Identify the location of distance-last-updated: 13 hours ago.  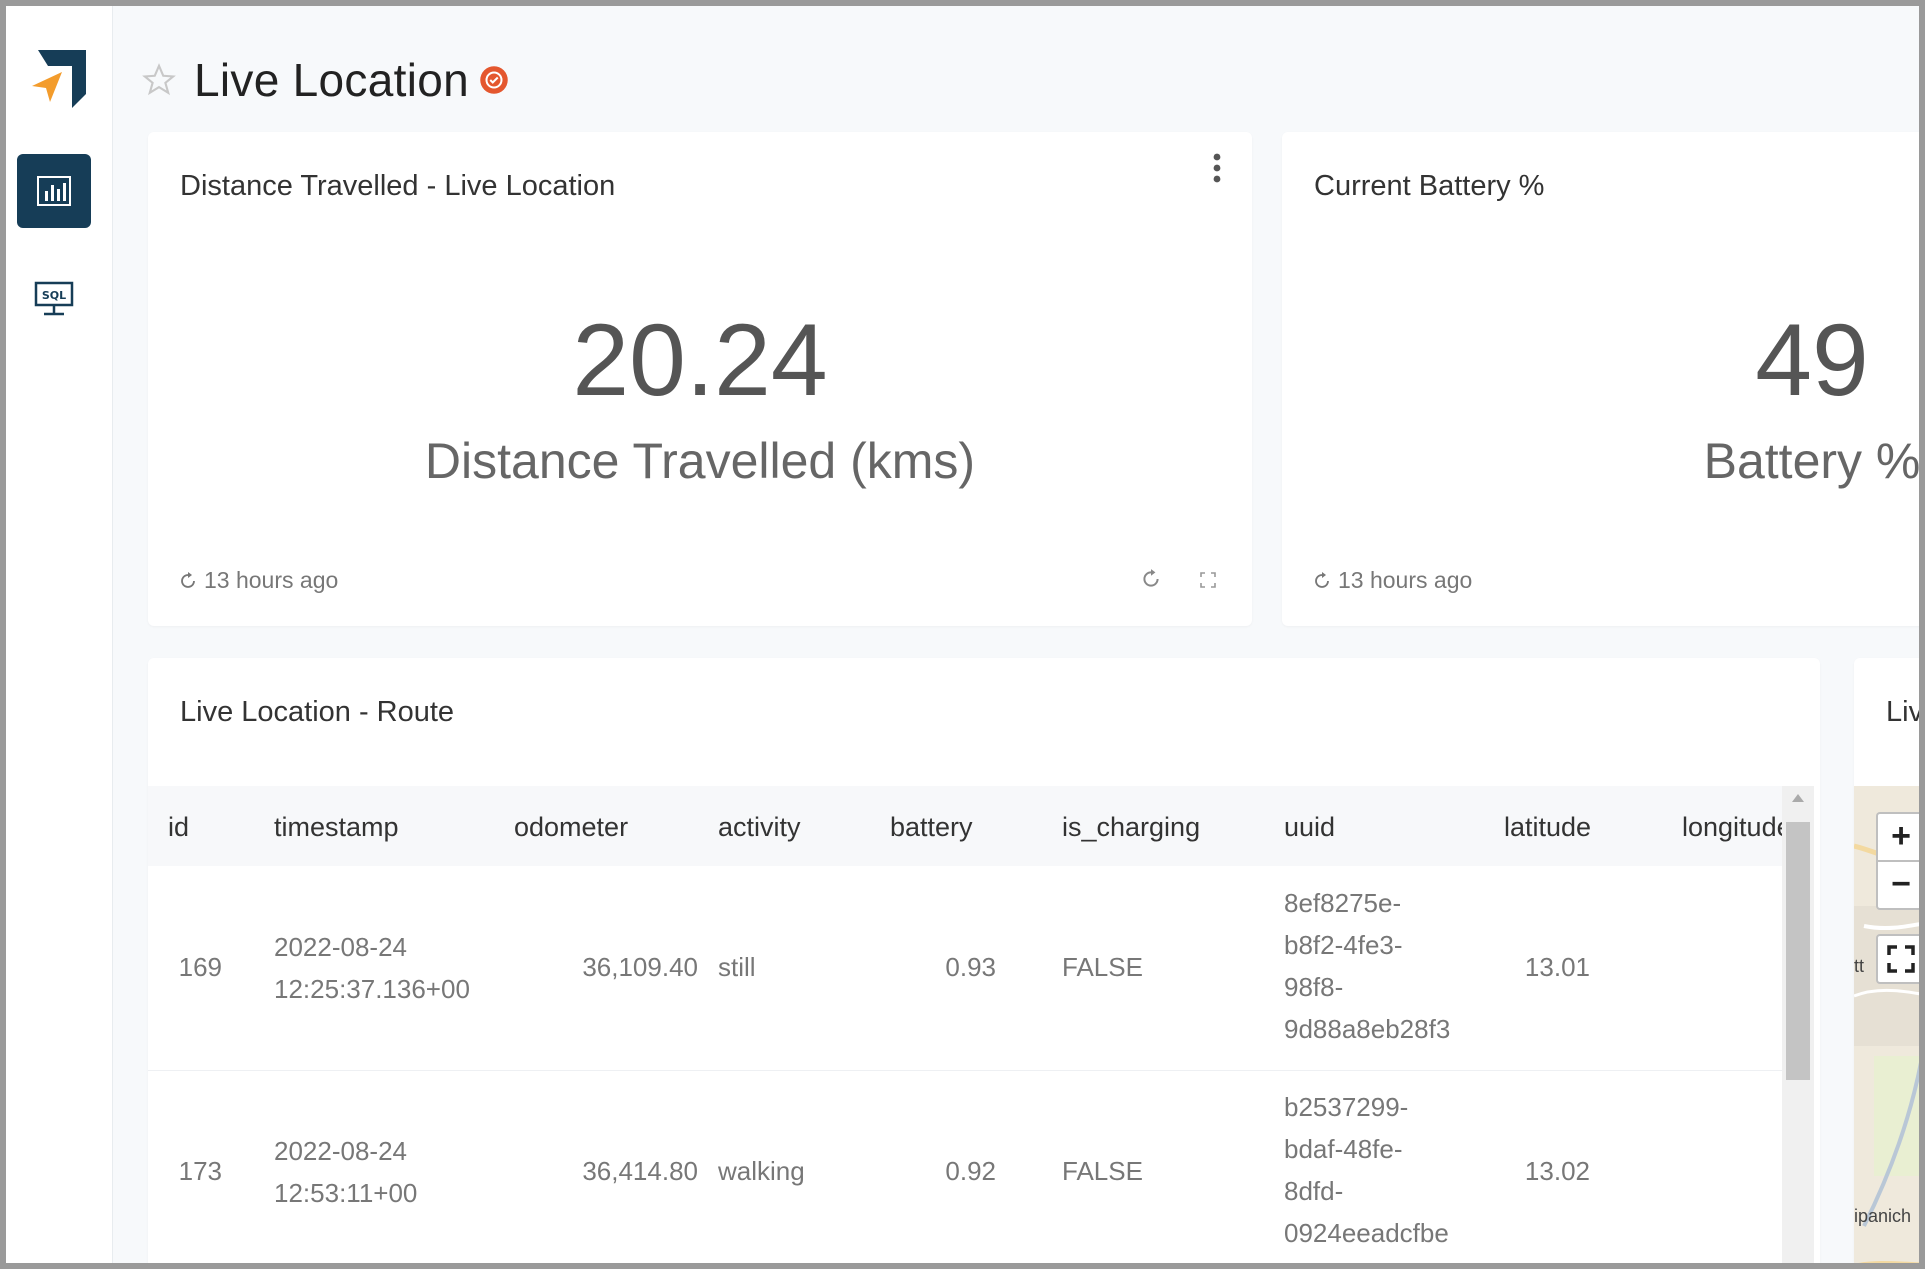
(258, 580).